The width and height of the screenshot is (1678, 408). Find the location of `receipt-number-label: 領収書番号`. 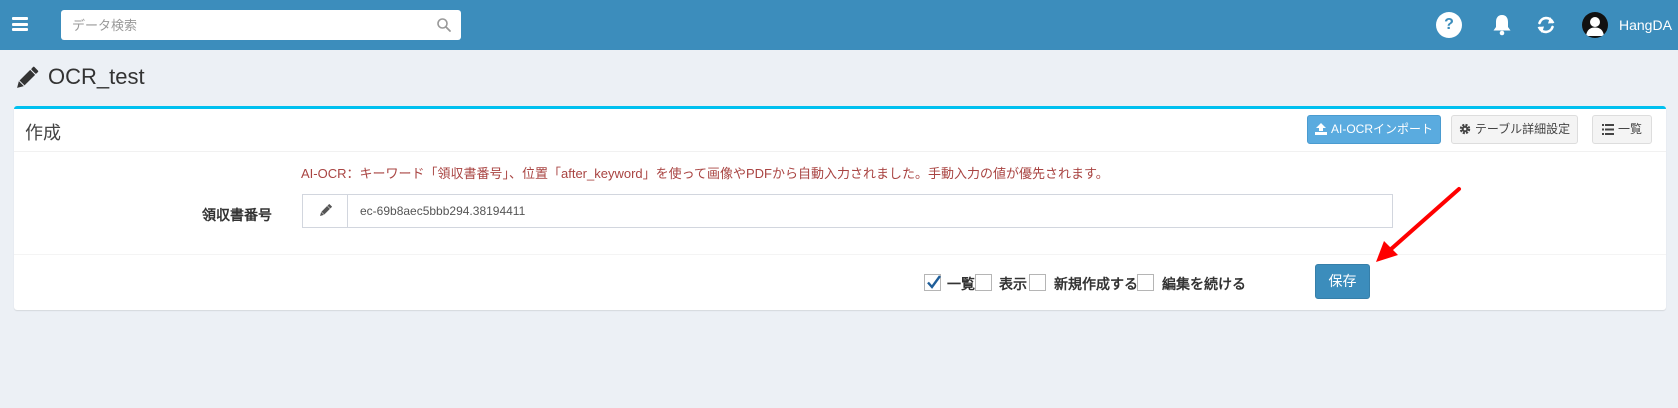

receipt-number-label: 領収書番号 is located at coordinates (237, 215).